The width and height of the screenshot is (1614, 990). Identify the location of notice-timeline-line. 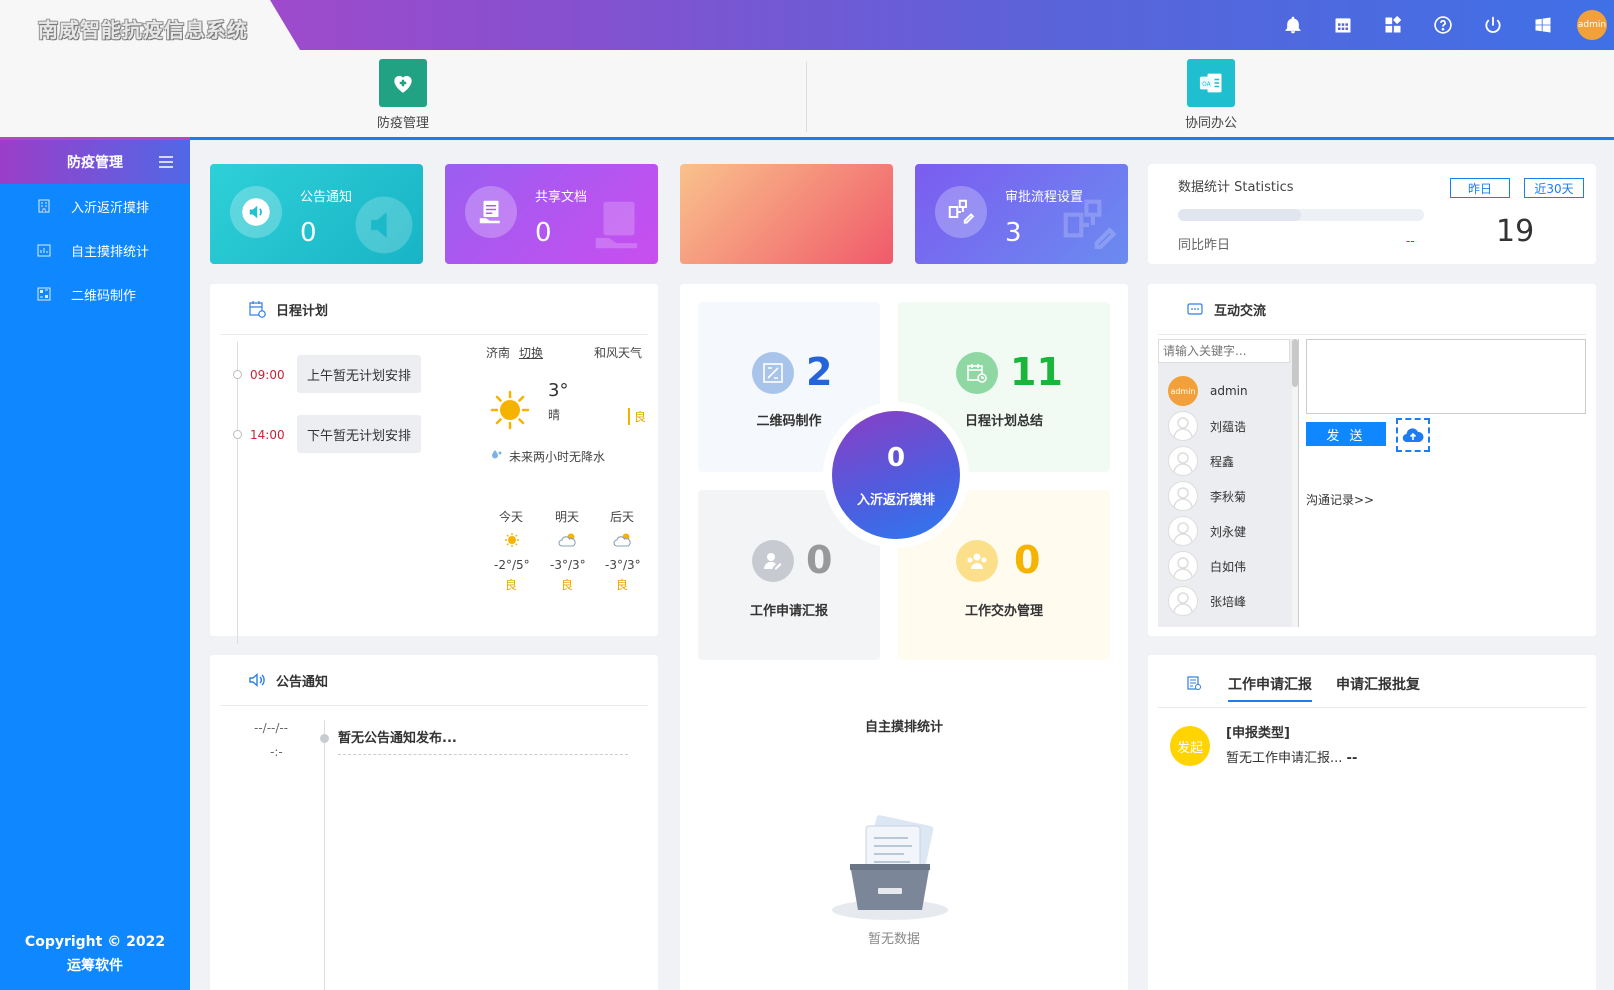
(324, 855).